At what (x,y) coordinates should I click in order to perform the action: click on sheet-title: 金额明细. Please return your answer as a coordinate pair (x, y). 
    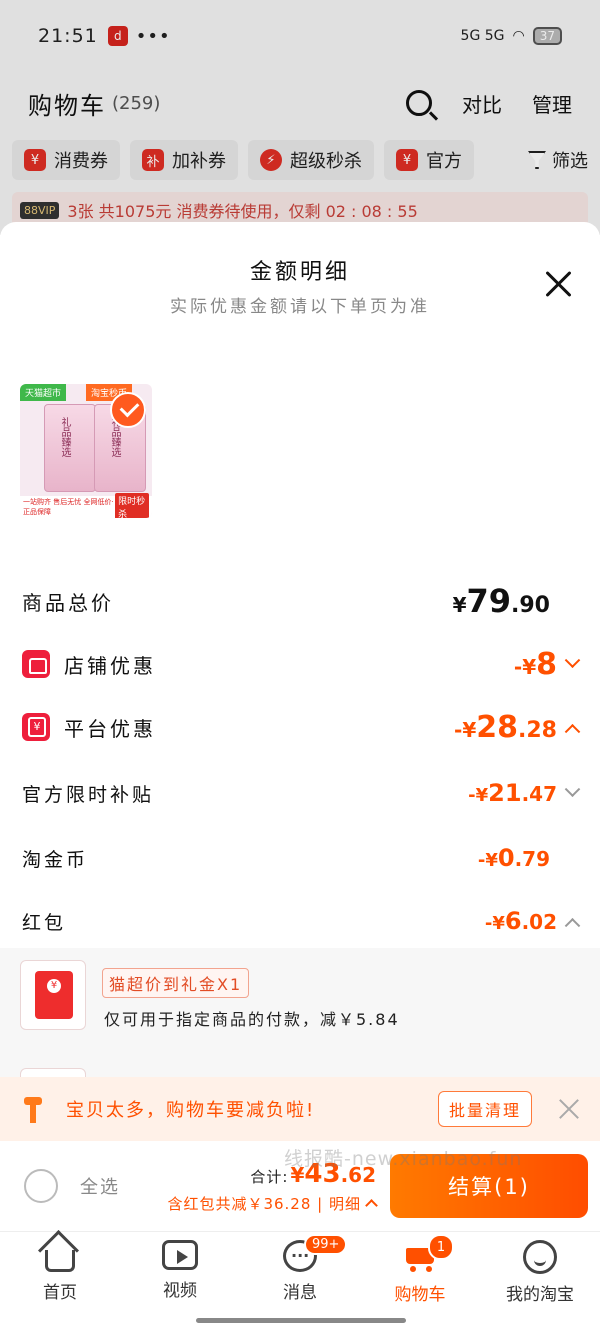
    Looking at the image, I should click on (299, 272).